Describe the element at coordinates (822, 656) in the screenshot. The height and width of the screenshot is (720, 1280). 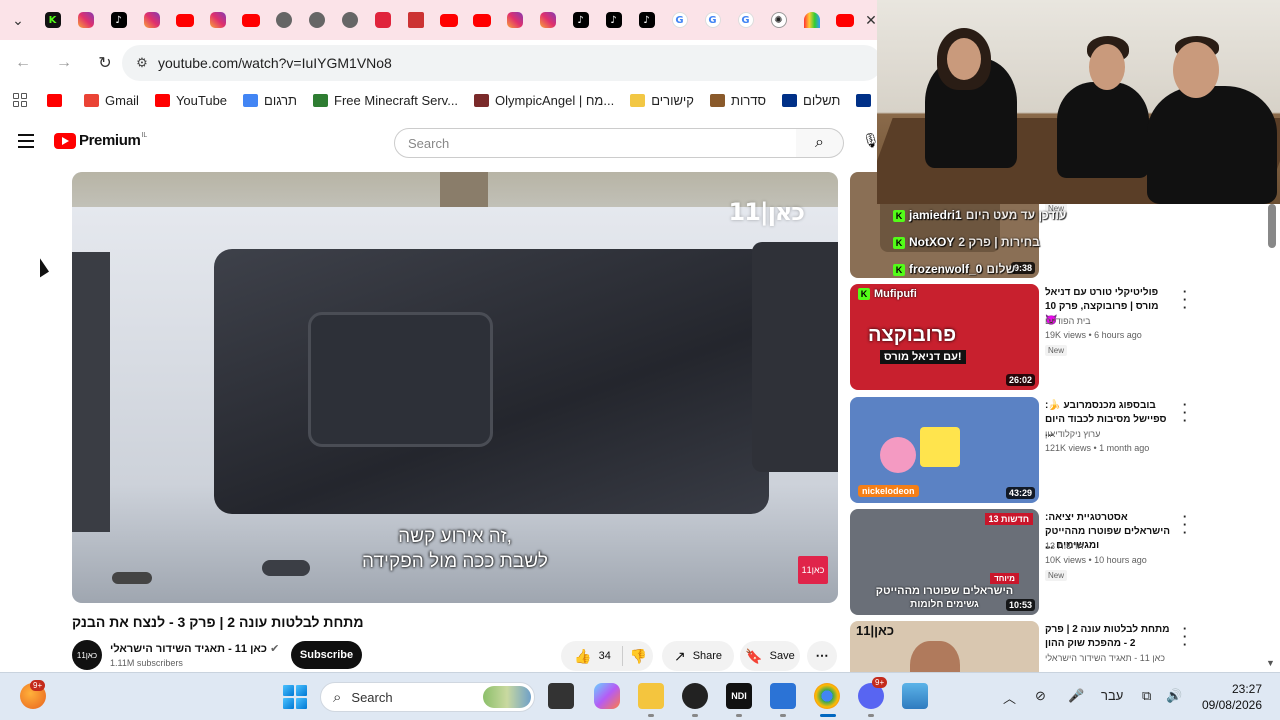
I see `more-actions-button: ⋯` at that location.